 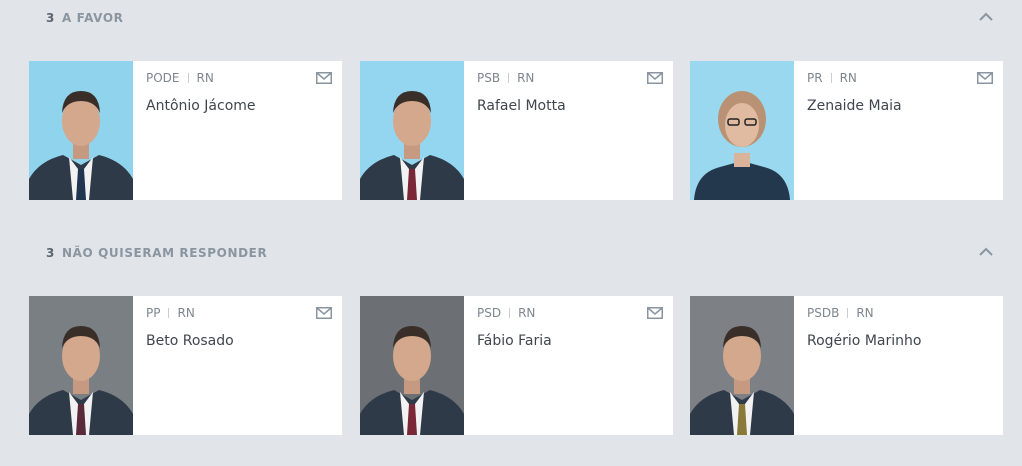 What do you see at coordinates (489, 78) in the screenshot?
I see `party-label: PSB` at bounding box center [489, 78].